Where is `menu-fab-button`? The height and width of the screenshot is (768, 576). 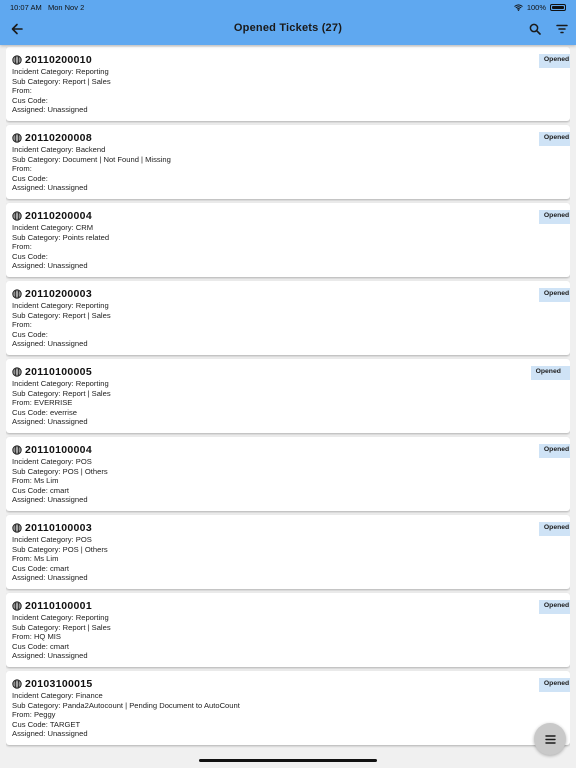
menu-fab-button is located at coordinates (550, 739).